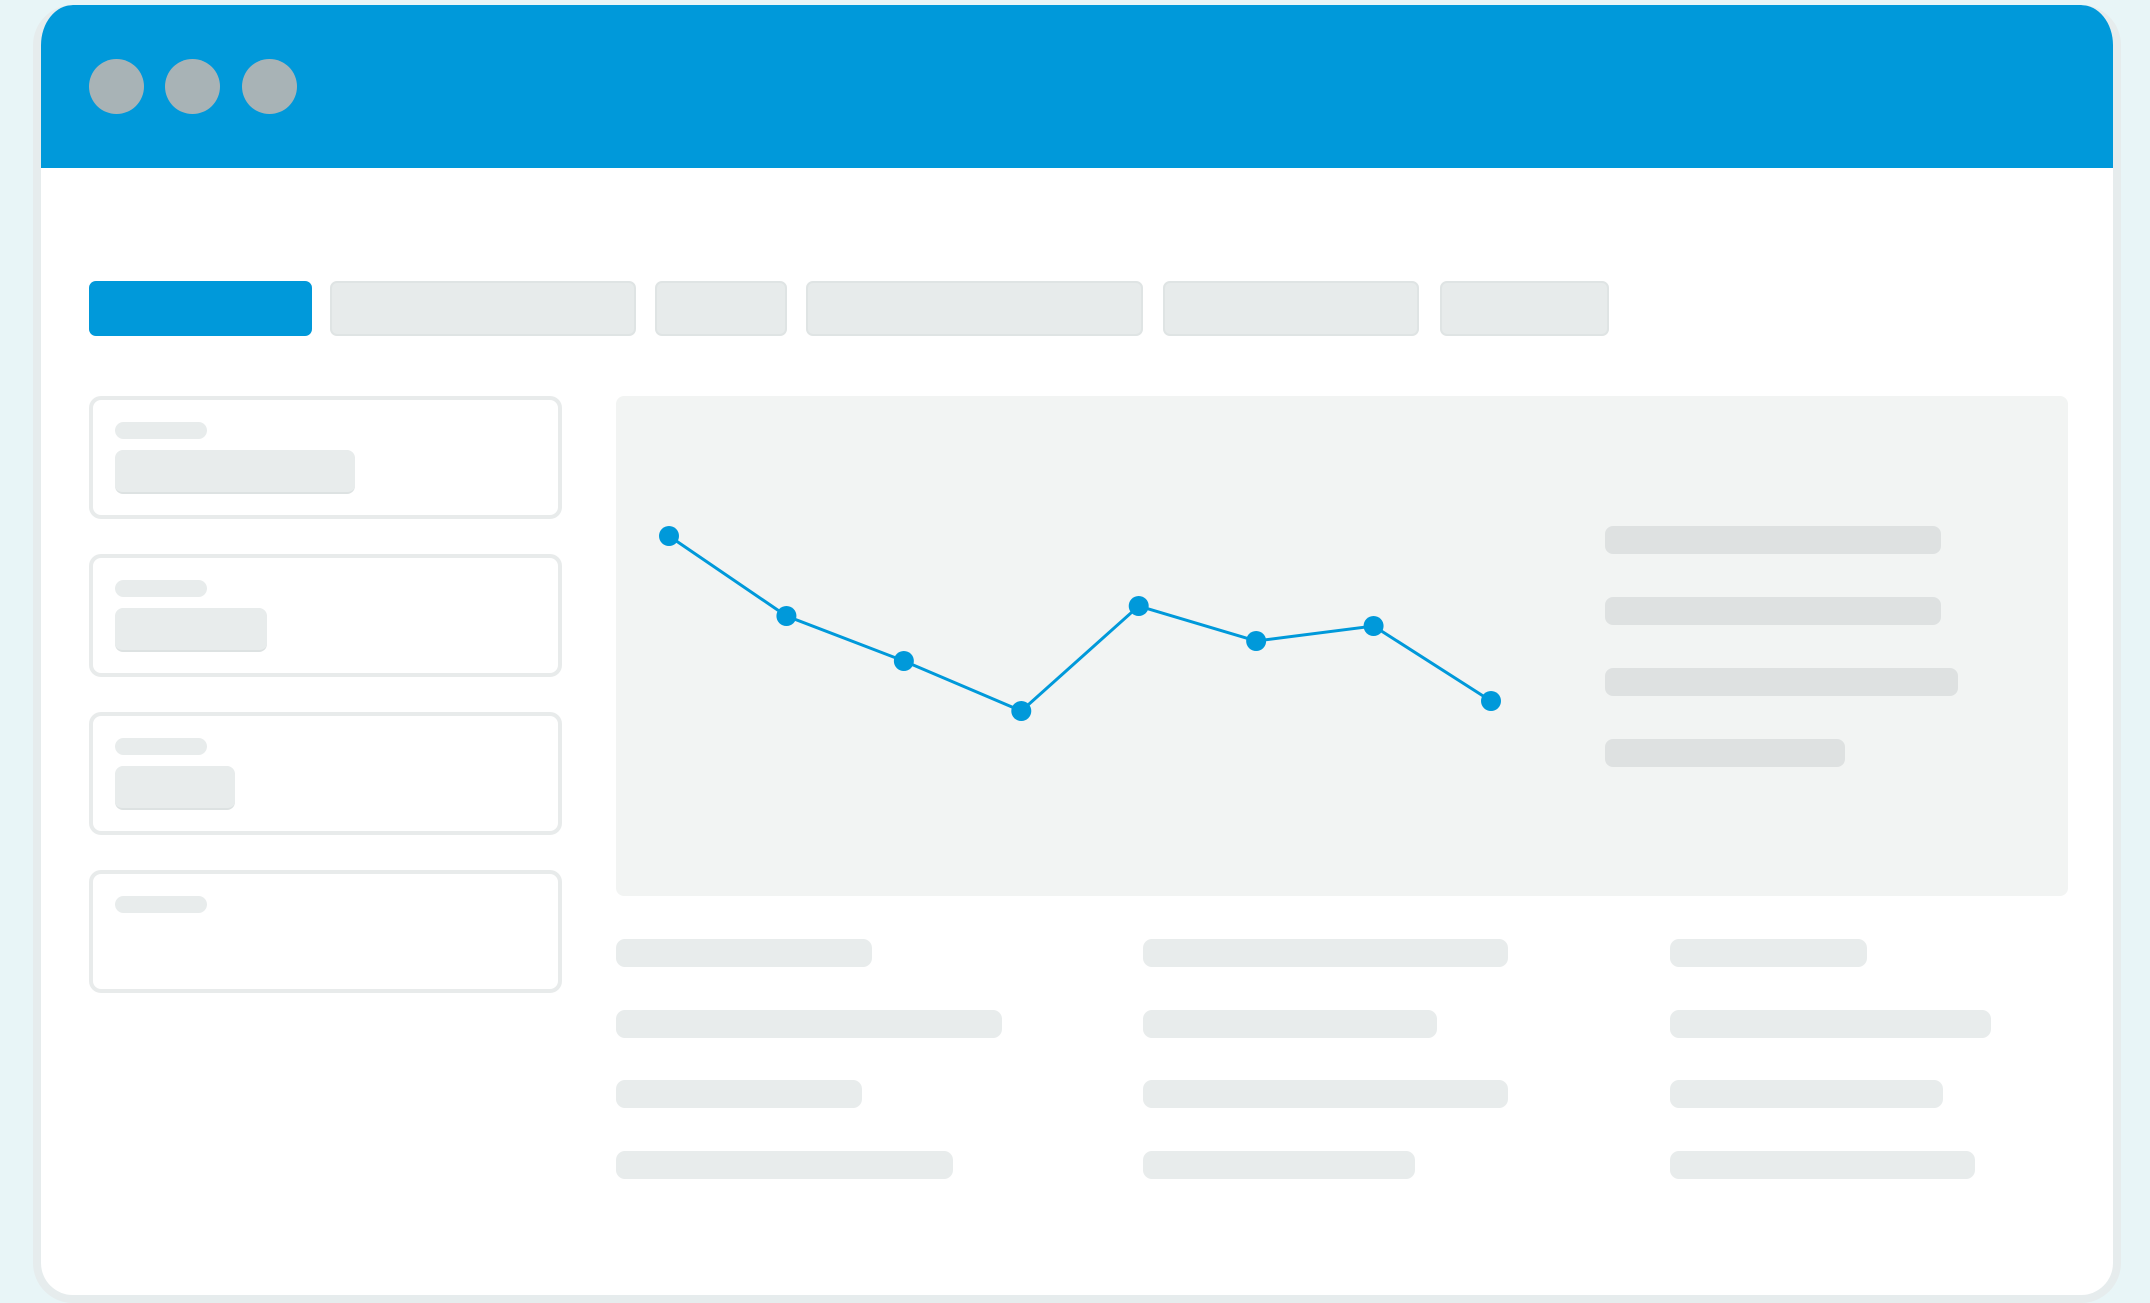 The image size is (2150, 1303). What do you see at coordinates (200, 308) in the screenshot?
I see `tab-1-active` at bounding box center [200, 308].